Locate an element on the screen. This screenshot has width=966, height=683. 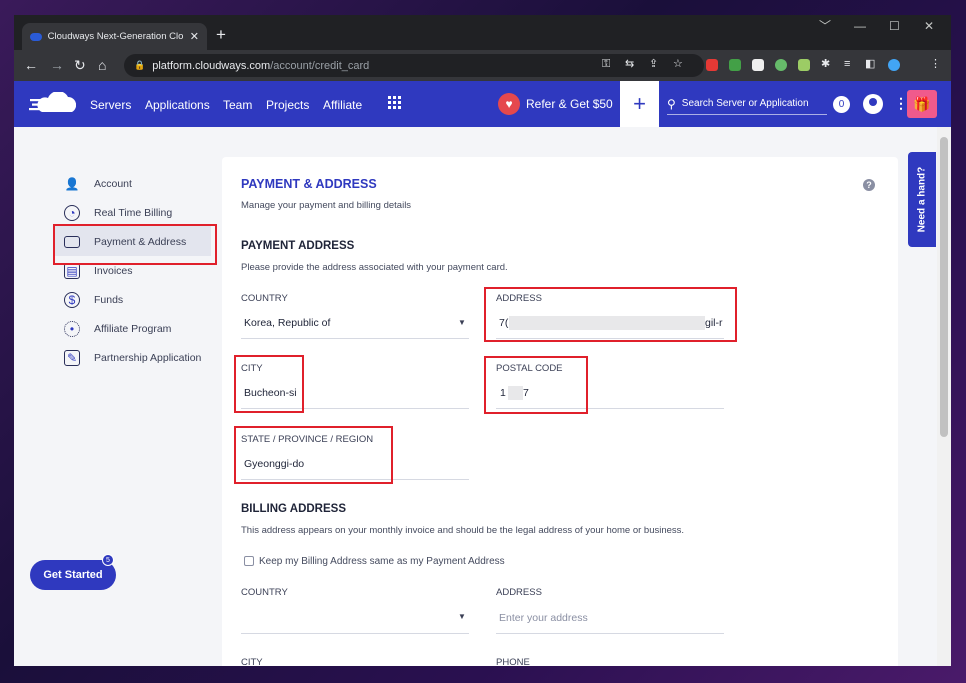
help-icon: ? is located at coordinates (869, 185).